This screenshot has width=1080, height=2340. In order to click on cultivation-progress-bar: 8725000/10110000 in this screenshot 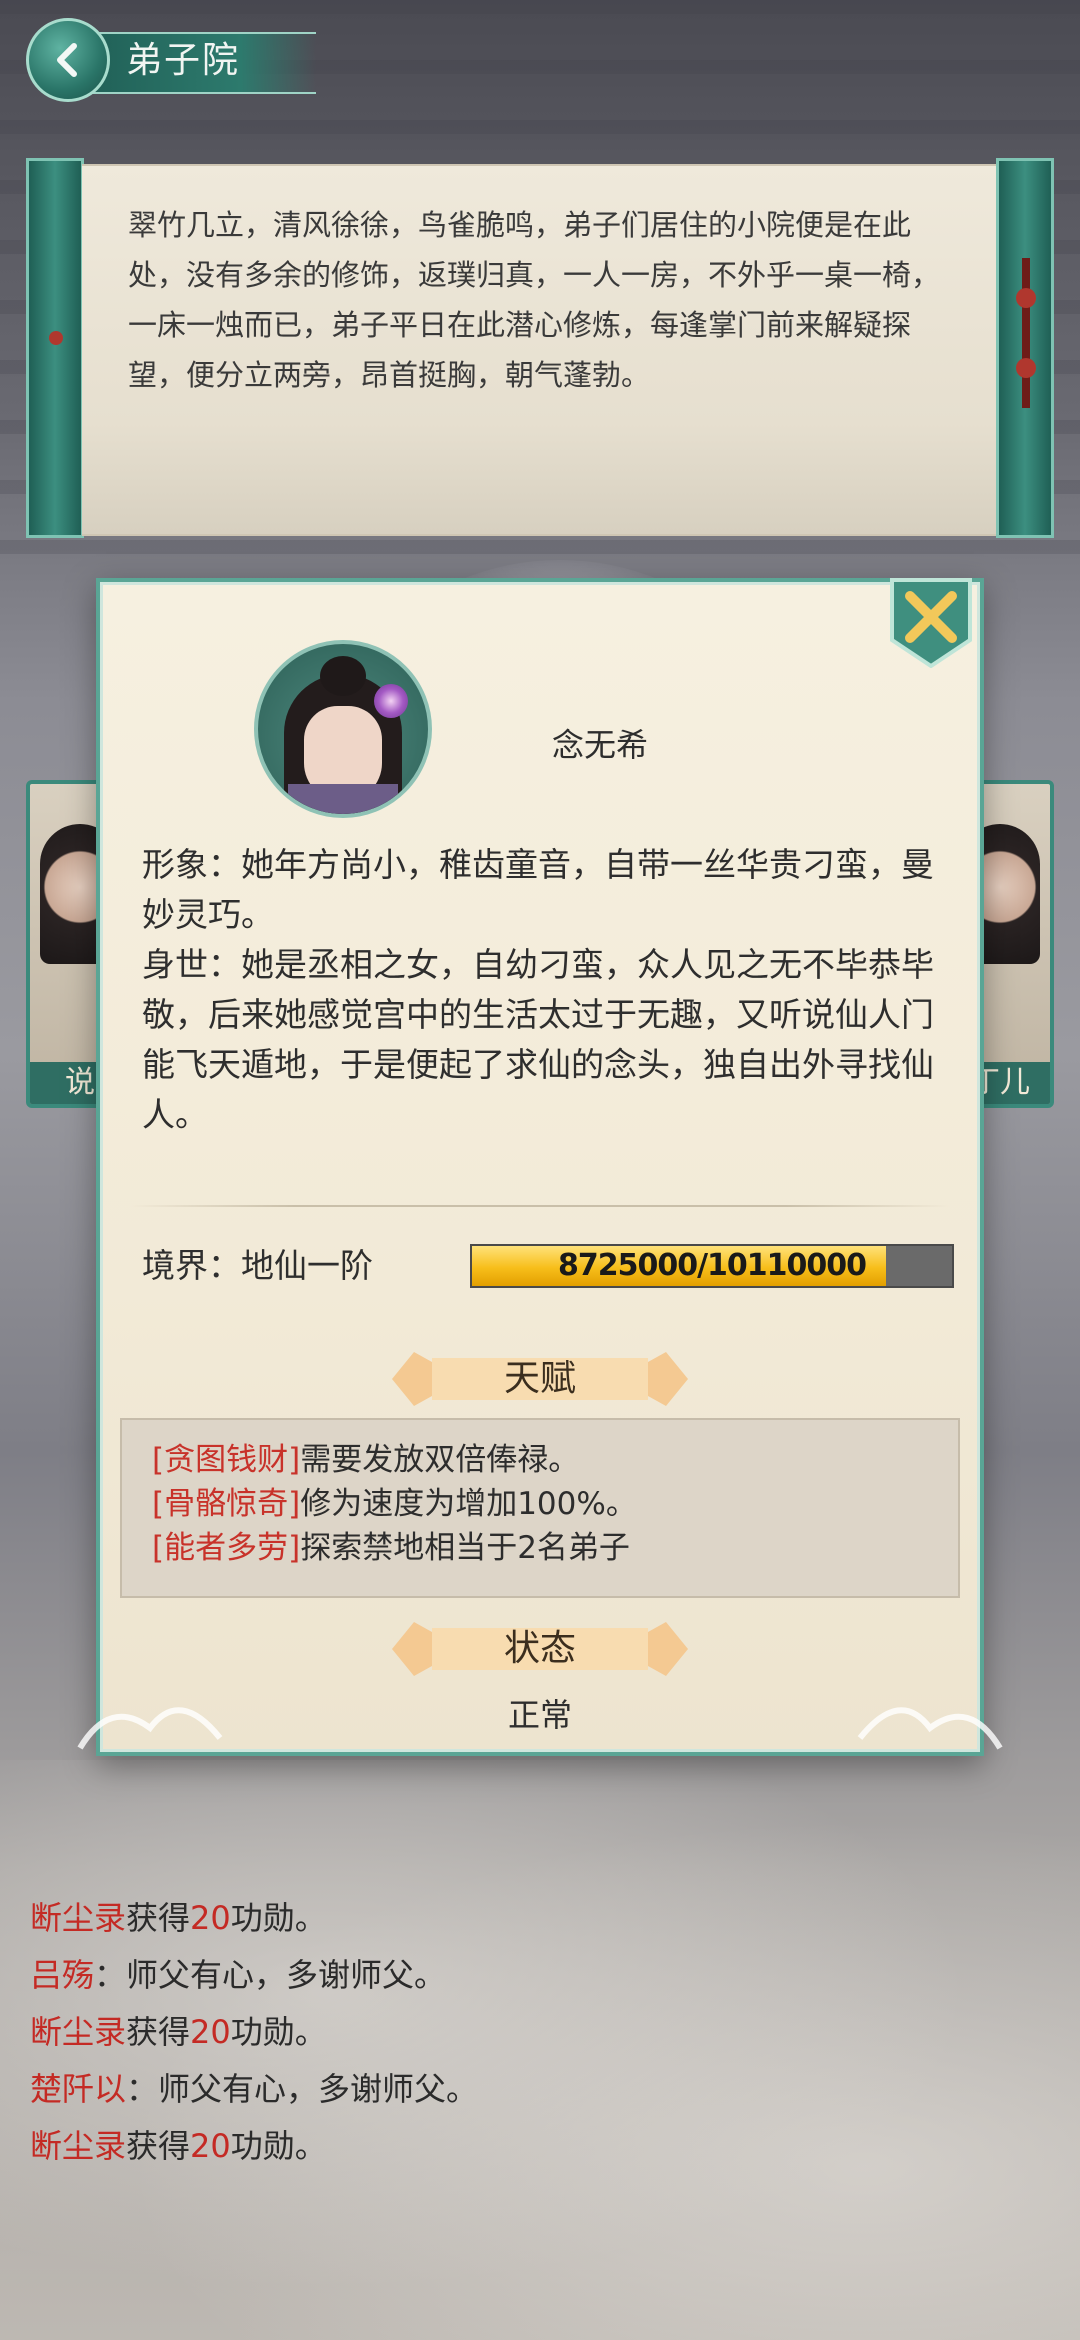, I will do `click(712, 1266)`.